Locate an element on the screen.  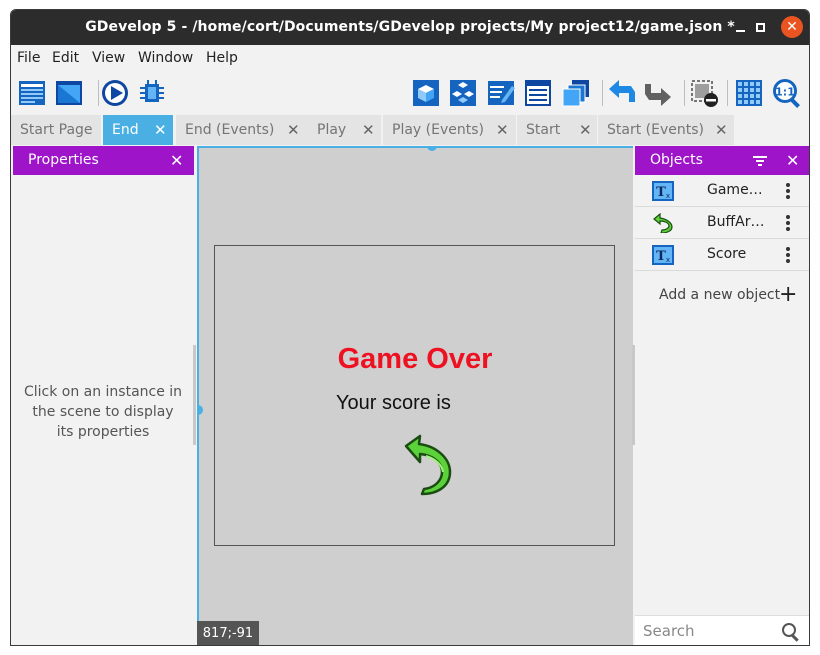
add-new-object-button: Add a new object is located at coordinates (719, 295).